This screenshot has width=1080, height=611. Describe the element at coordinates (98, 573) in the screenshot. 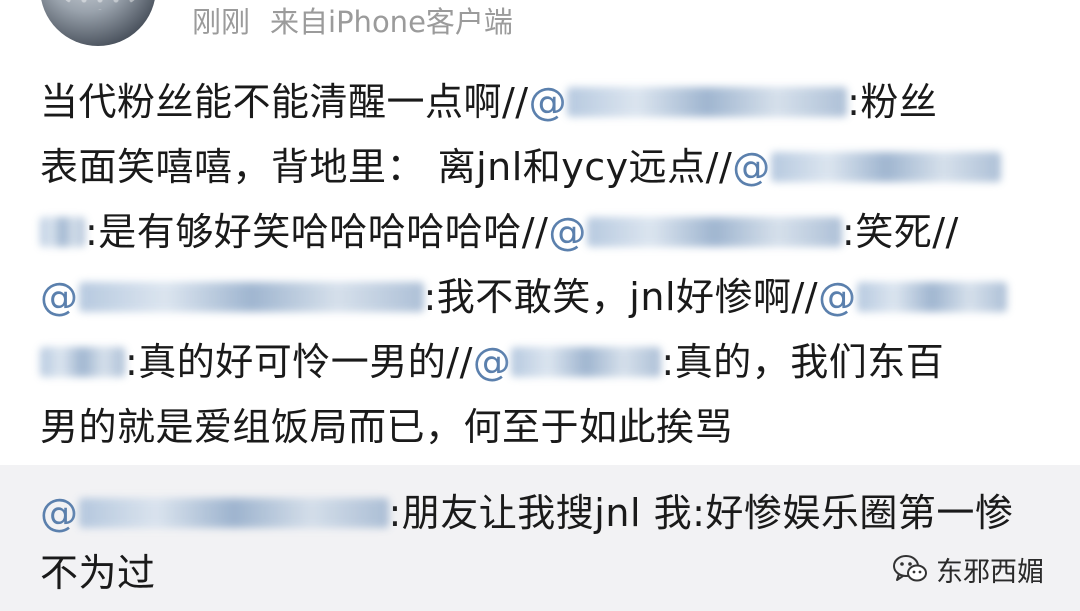

I see `repost-text: 不为过` at that location.